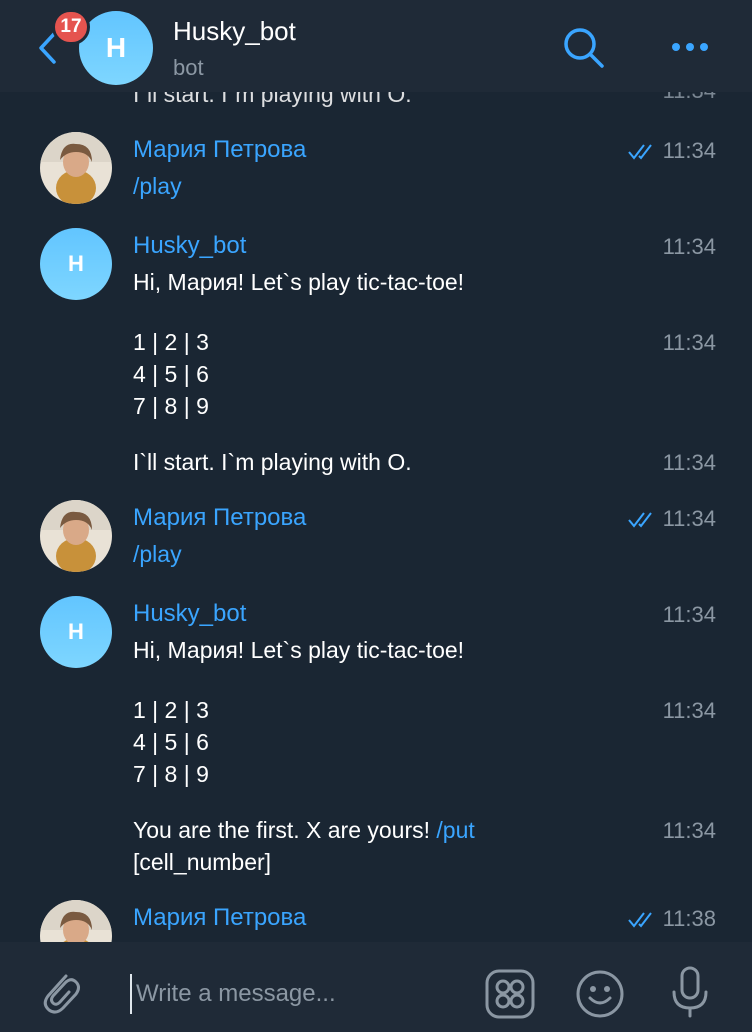 This screenshot has width=752, height=1032. What do you see at coordinates (71, 27) in the screenshot?
I see `unread-badge: 17` at bounding box center [71, 27].